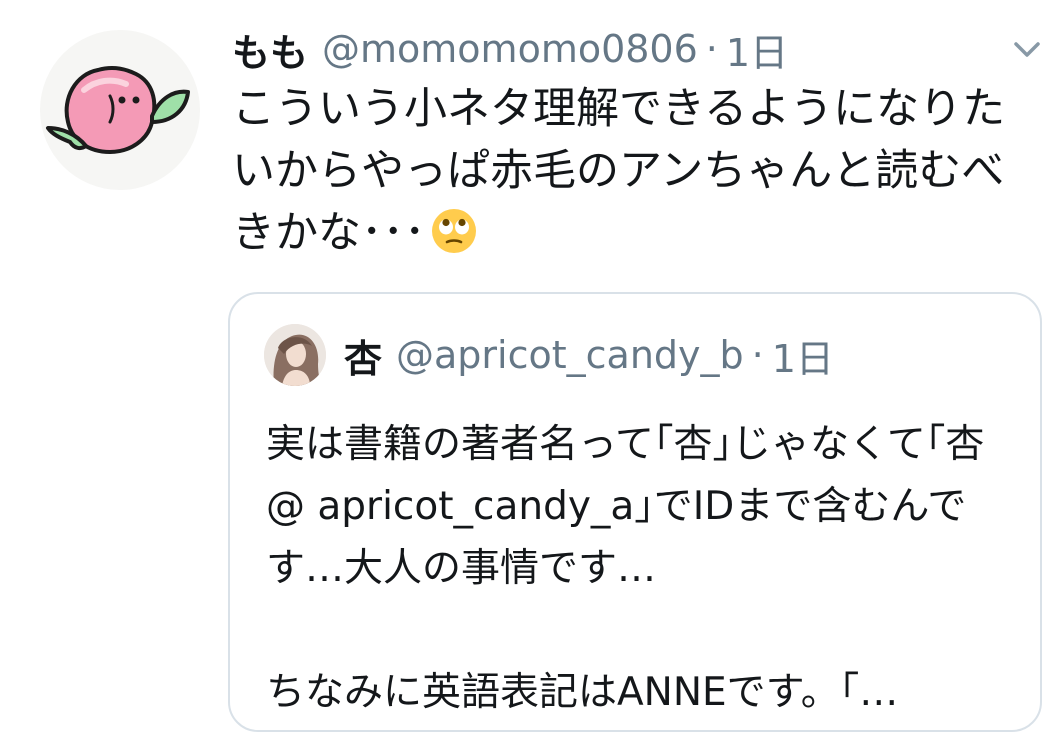 This screenshot has width=1062, height=751. I want to click on tweet-header: もも @momomomo0806 · 1日, so click(510, 49).